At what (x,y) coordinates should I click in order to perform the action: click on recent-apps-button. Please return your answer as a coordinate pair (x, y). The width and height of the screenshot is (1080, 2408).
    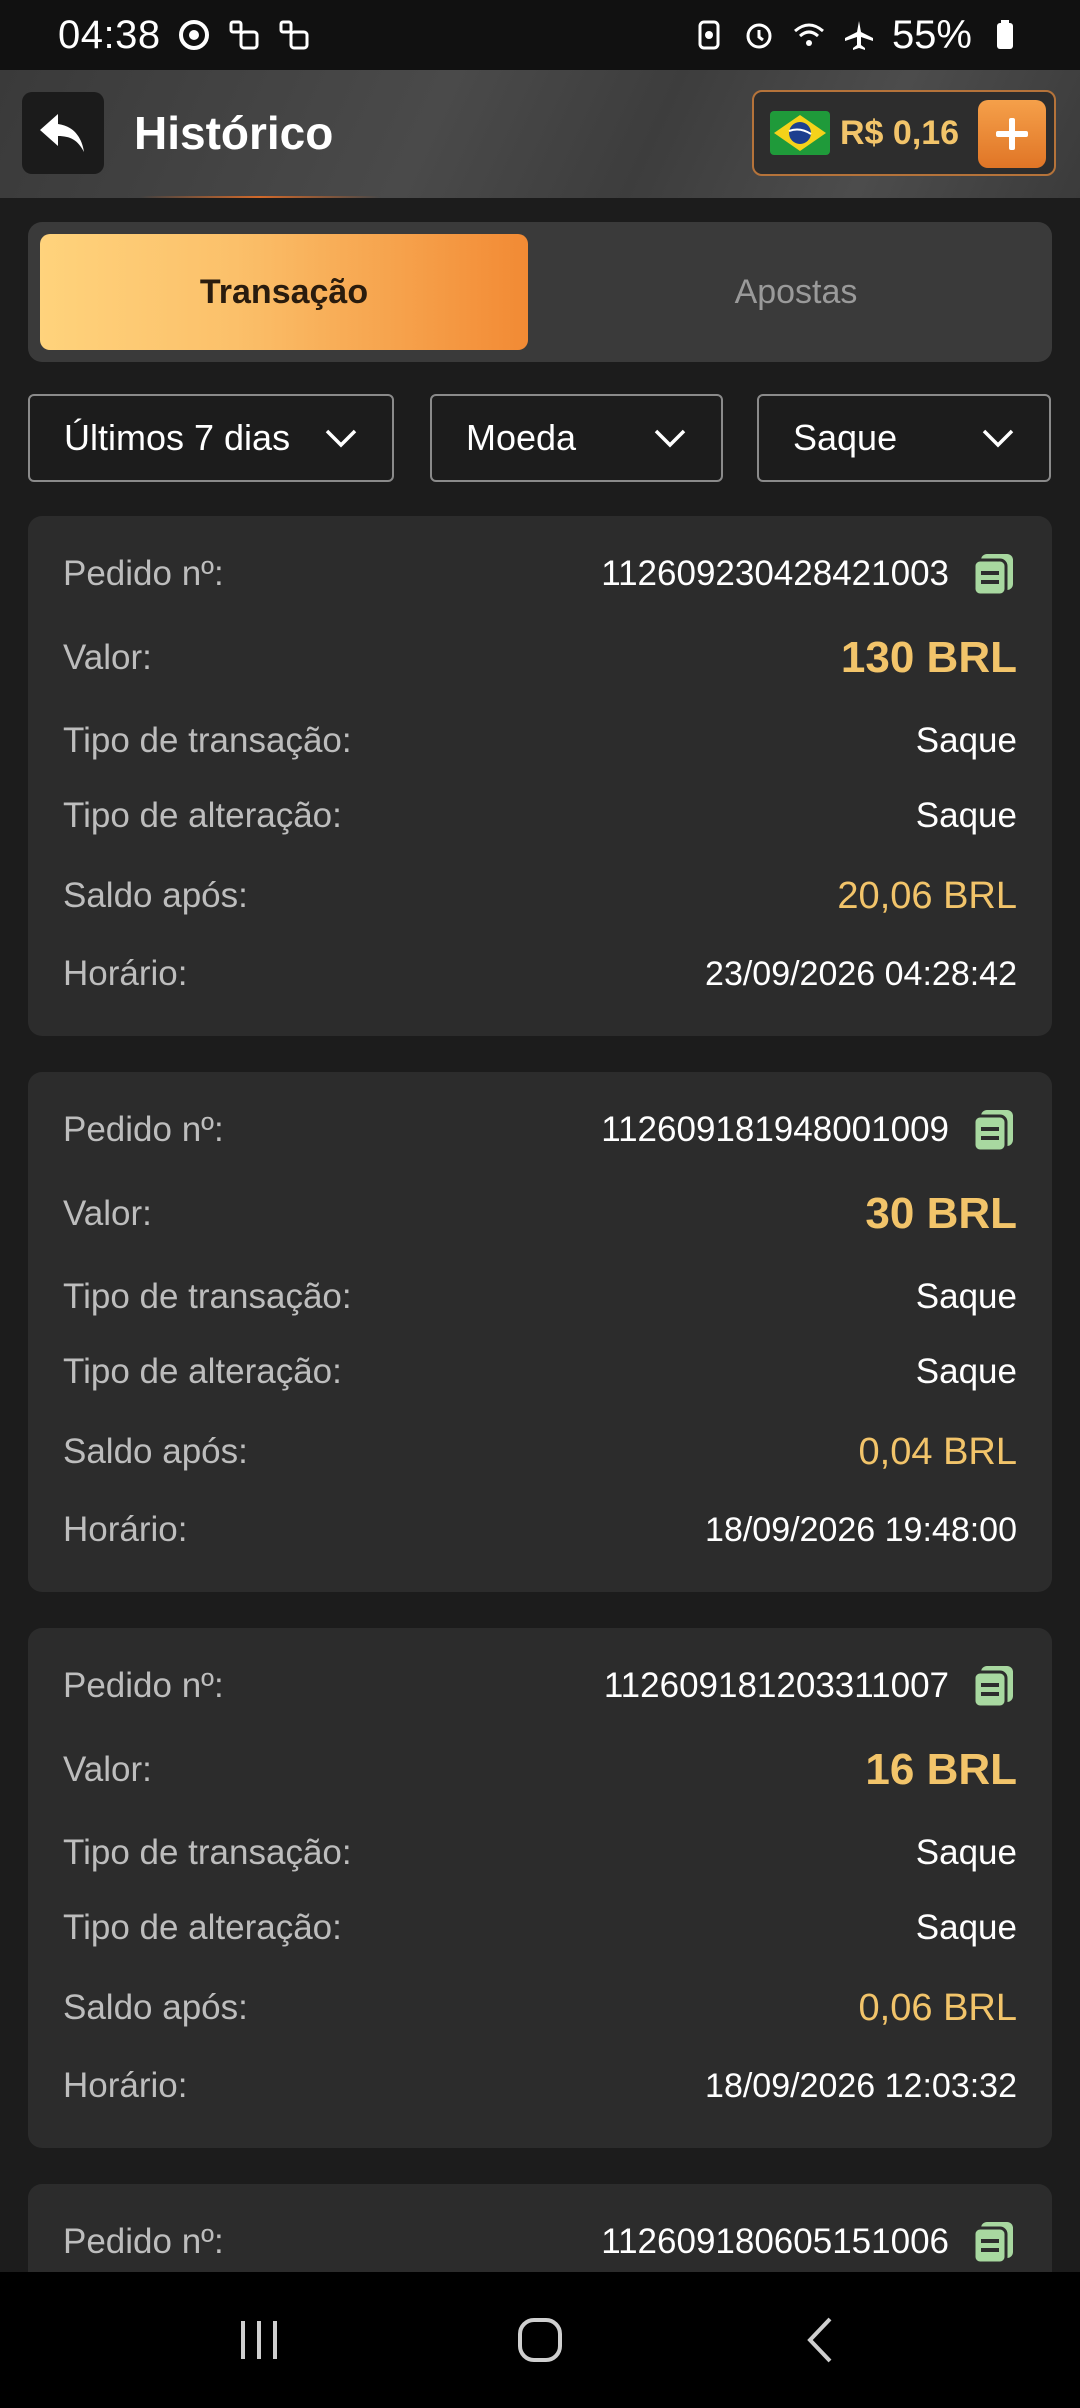
    Looking at the image, I should click on (260, 2340).